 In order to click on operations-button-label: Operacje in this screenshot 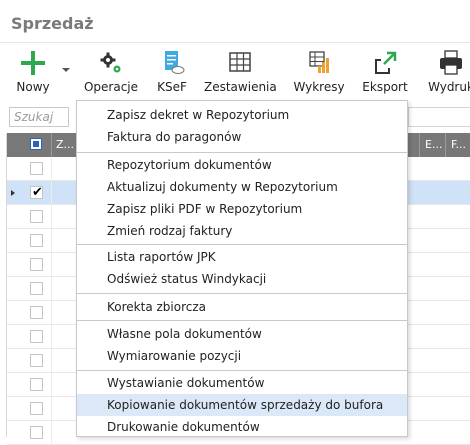, I will do `click(111, 87)`.